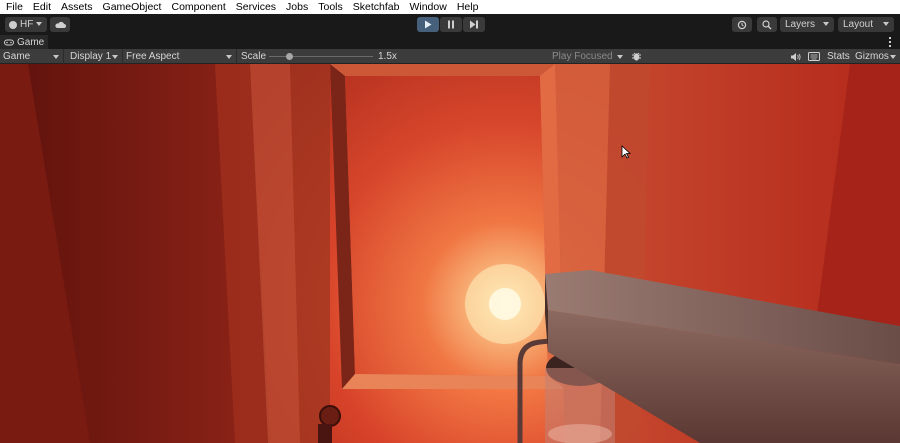 This screenshot has height=443, width=900. I want to click on tab-strip: Game, so click(450, 42).